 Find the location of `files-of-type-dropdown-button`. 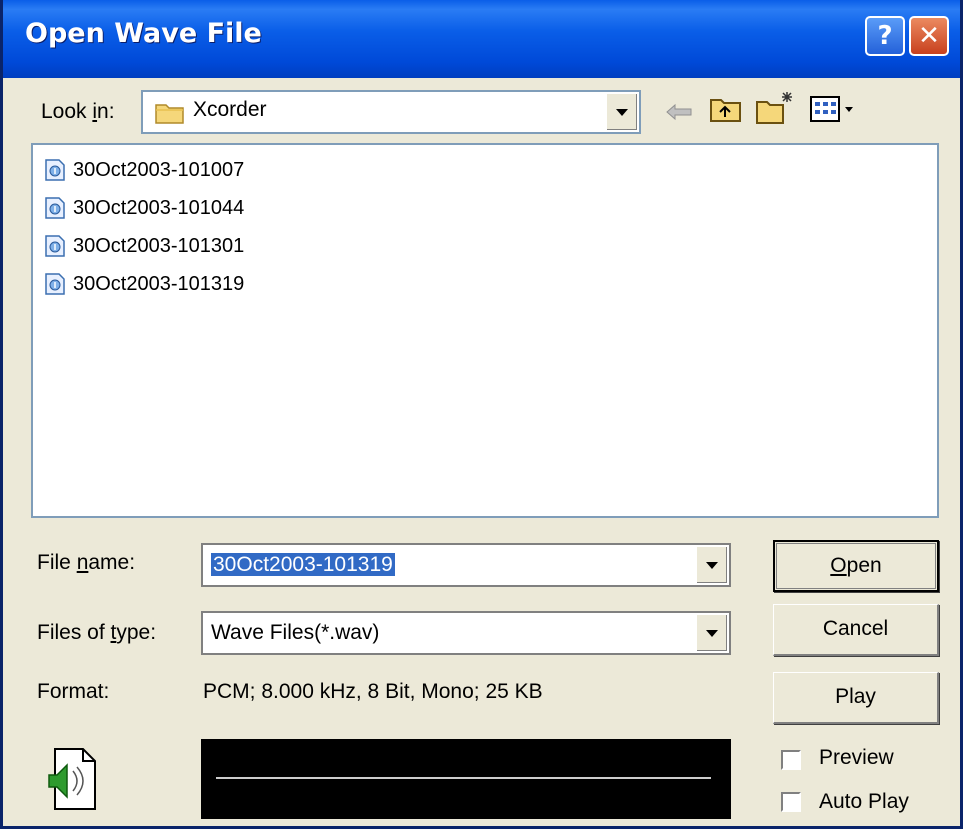

files-of-type-dropdown-button is located at coordinates (711, 633).